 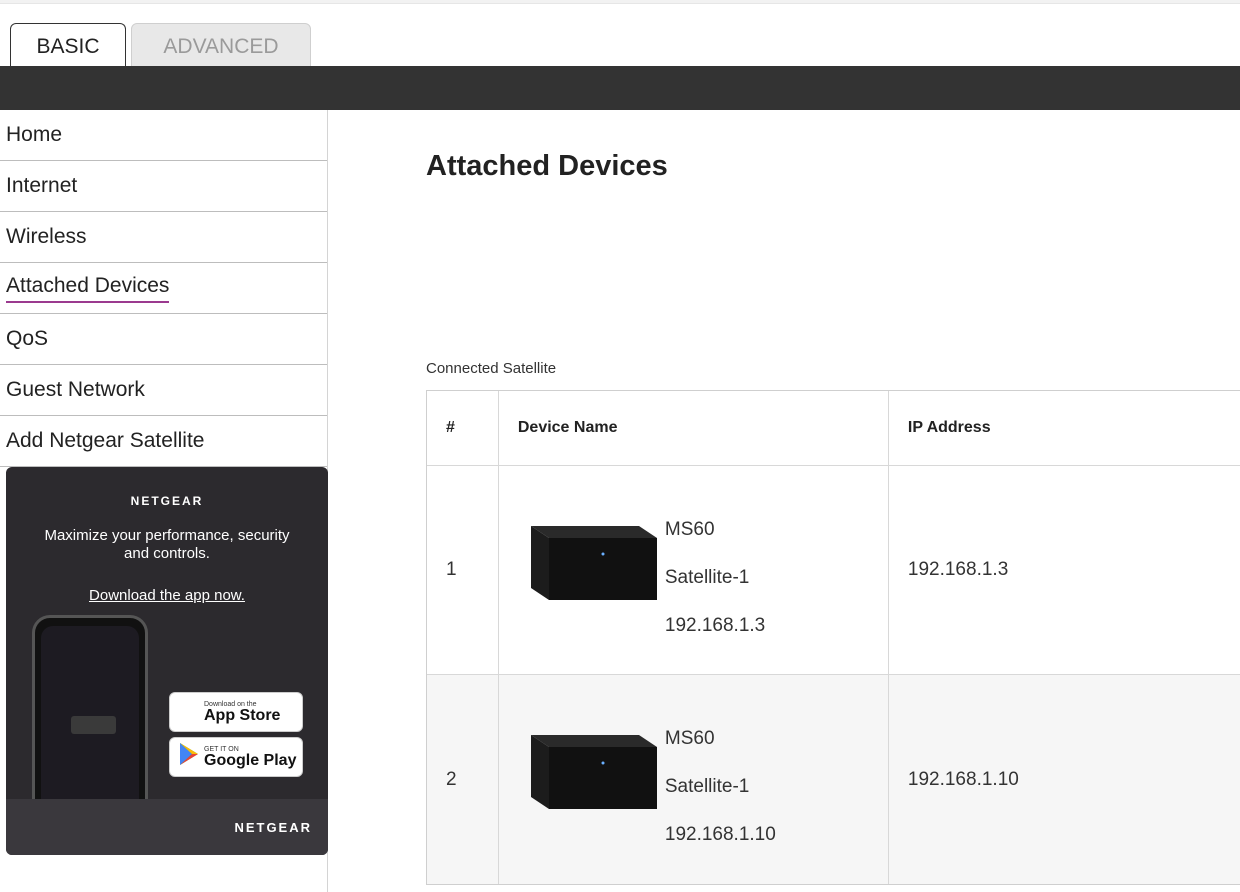 What do you see at coordinates (221, 47) in the screenshot?
I see `tab-advanced: ADVANCED` at bounding box center [221, 47].